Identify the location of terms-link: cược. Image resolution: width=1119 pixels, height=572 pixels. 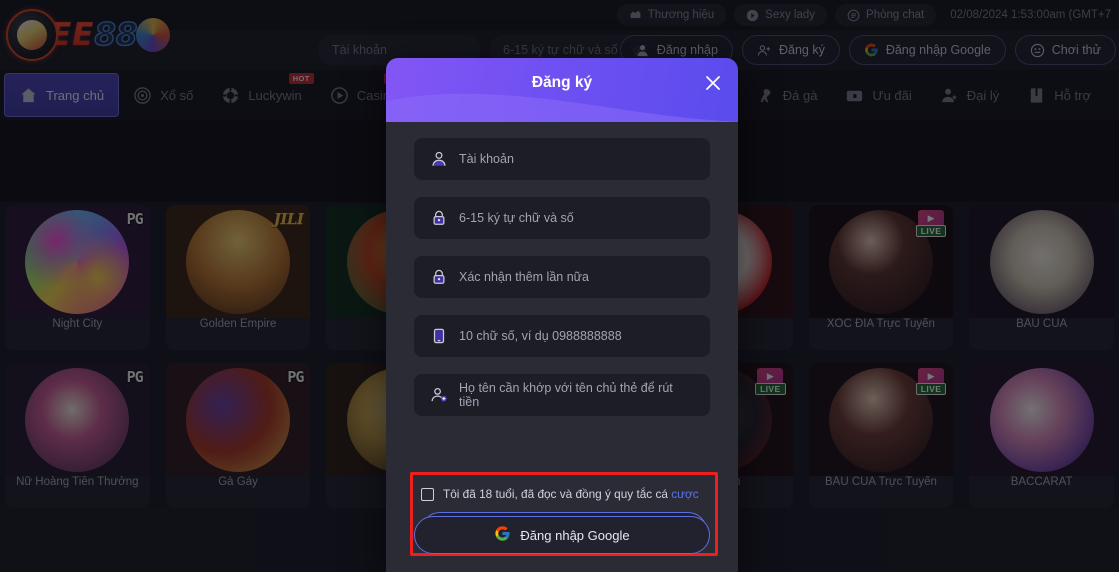
(684, 494).